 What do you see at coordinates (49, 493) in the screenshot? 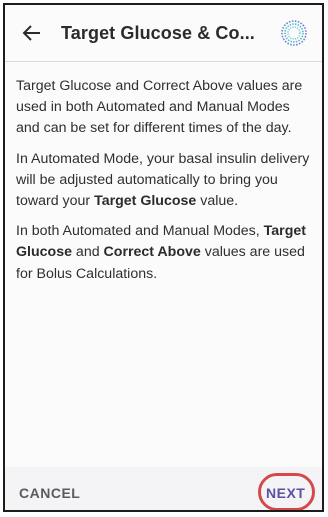
I see `cancel-button: CANCEL` at bounding box center [49, 493].